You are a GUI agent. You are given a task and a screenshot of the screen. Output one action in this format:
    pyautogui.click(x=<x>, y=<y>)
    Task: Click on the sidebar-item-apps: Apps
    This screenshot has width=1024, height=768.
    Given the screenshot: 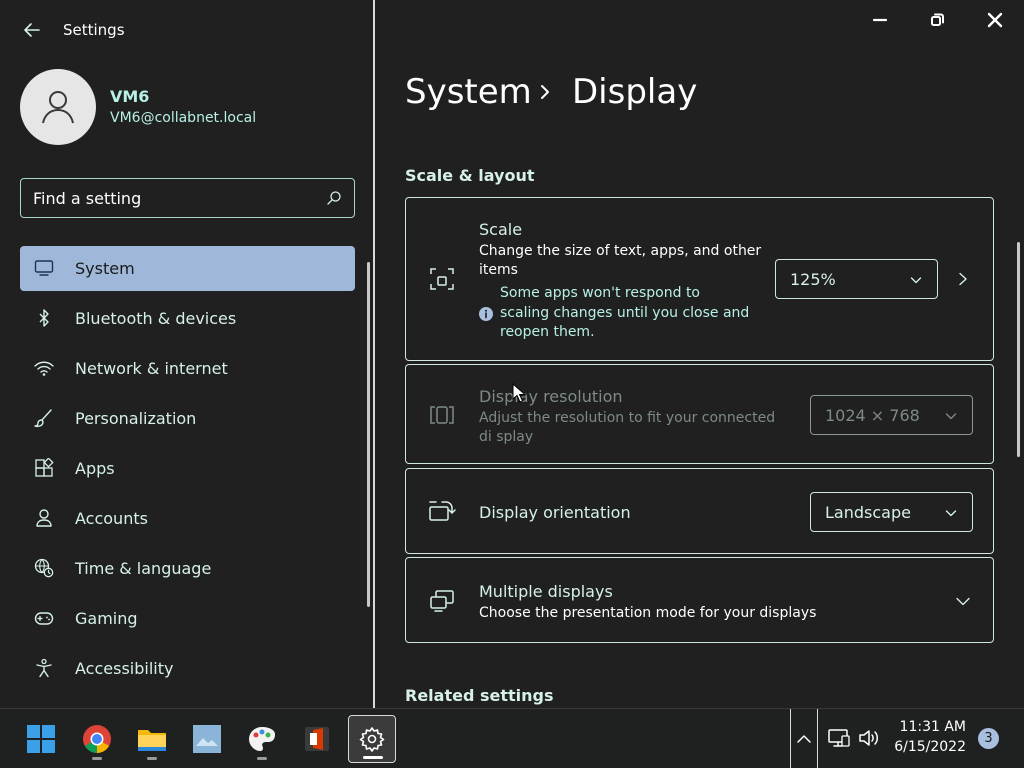 What is the action you would take?
    pyautogui.click(x=187, y=468)
    